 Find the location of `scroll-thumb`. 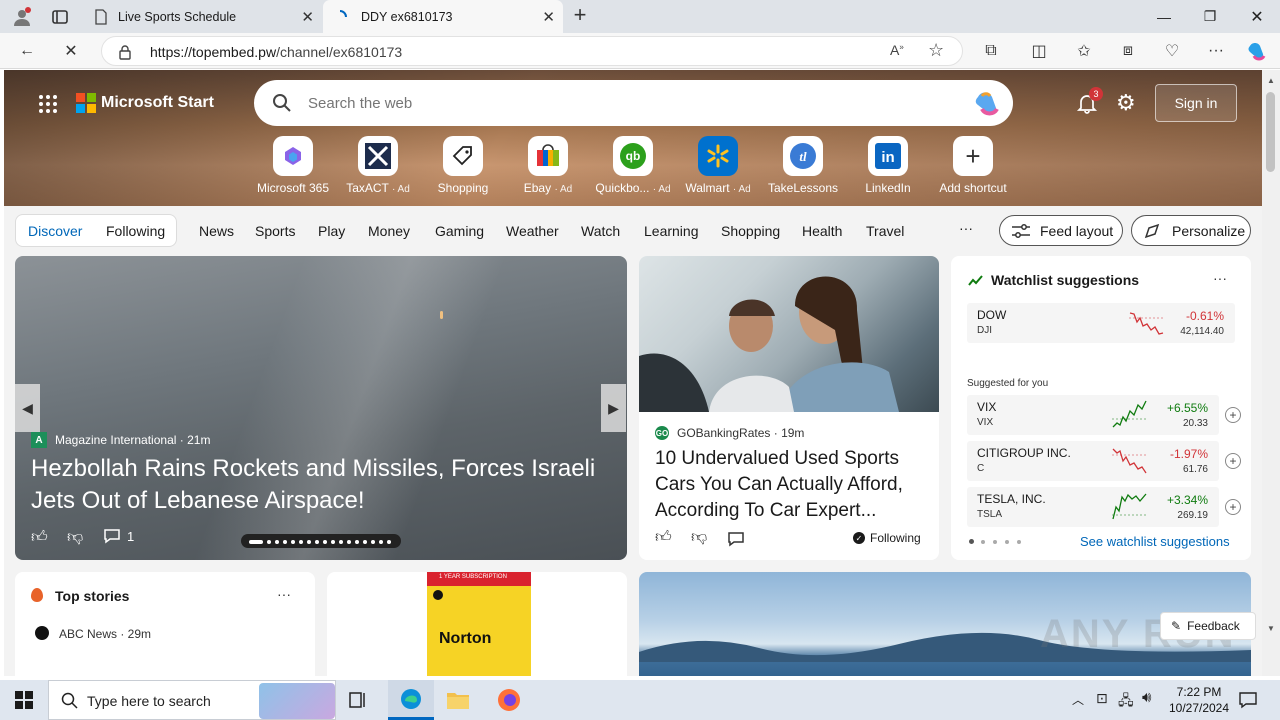

scroll-thumb is located at coordinates (1270, 132).